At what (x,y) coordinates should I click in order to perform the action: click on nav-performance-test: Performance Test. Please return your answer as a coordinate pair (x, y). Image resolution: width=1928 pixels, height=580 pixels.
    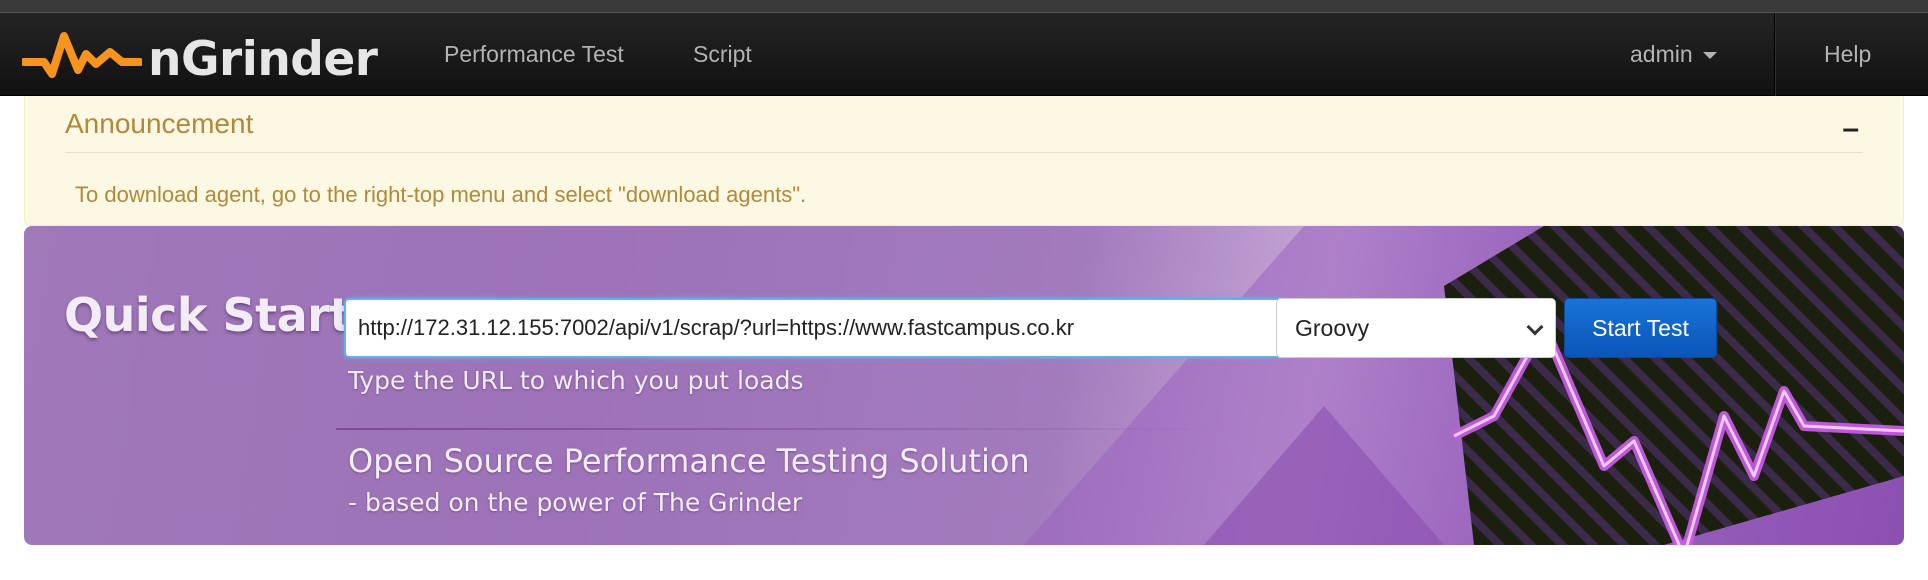
    Looking at the image, I should click on (534, 54).